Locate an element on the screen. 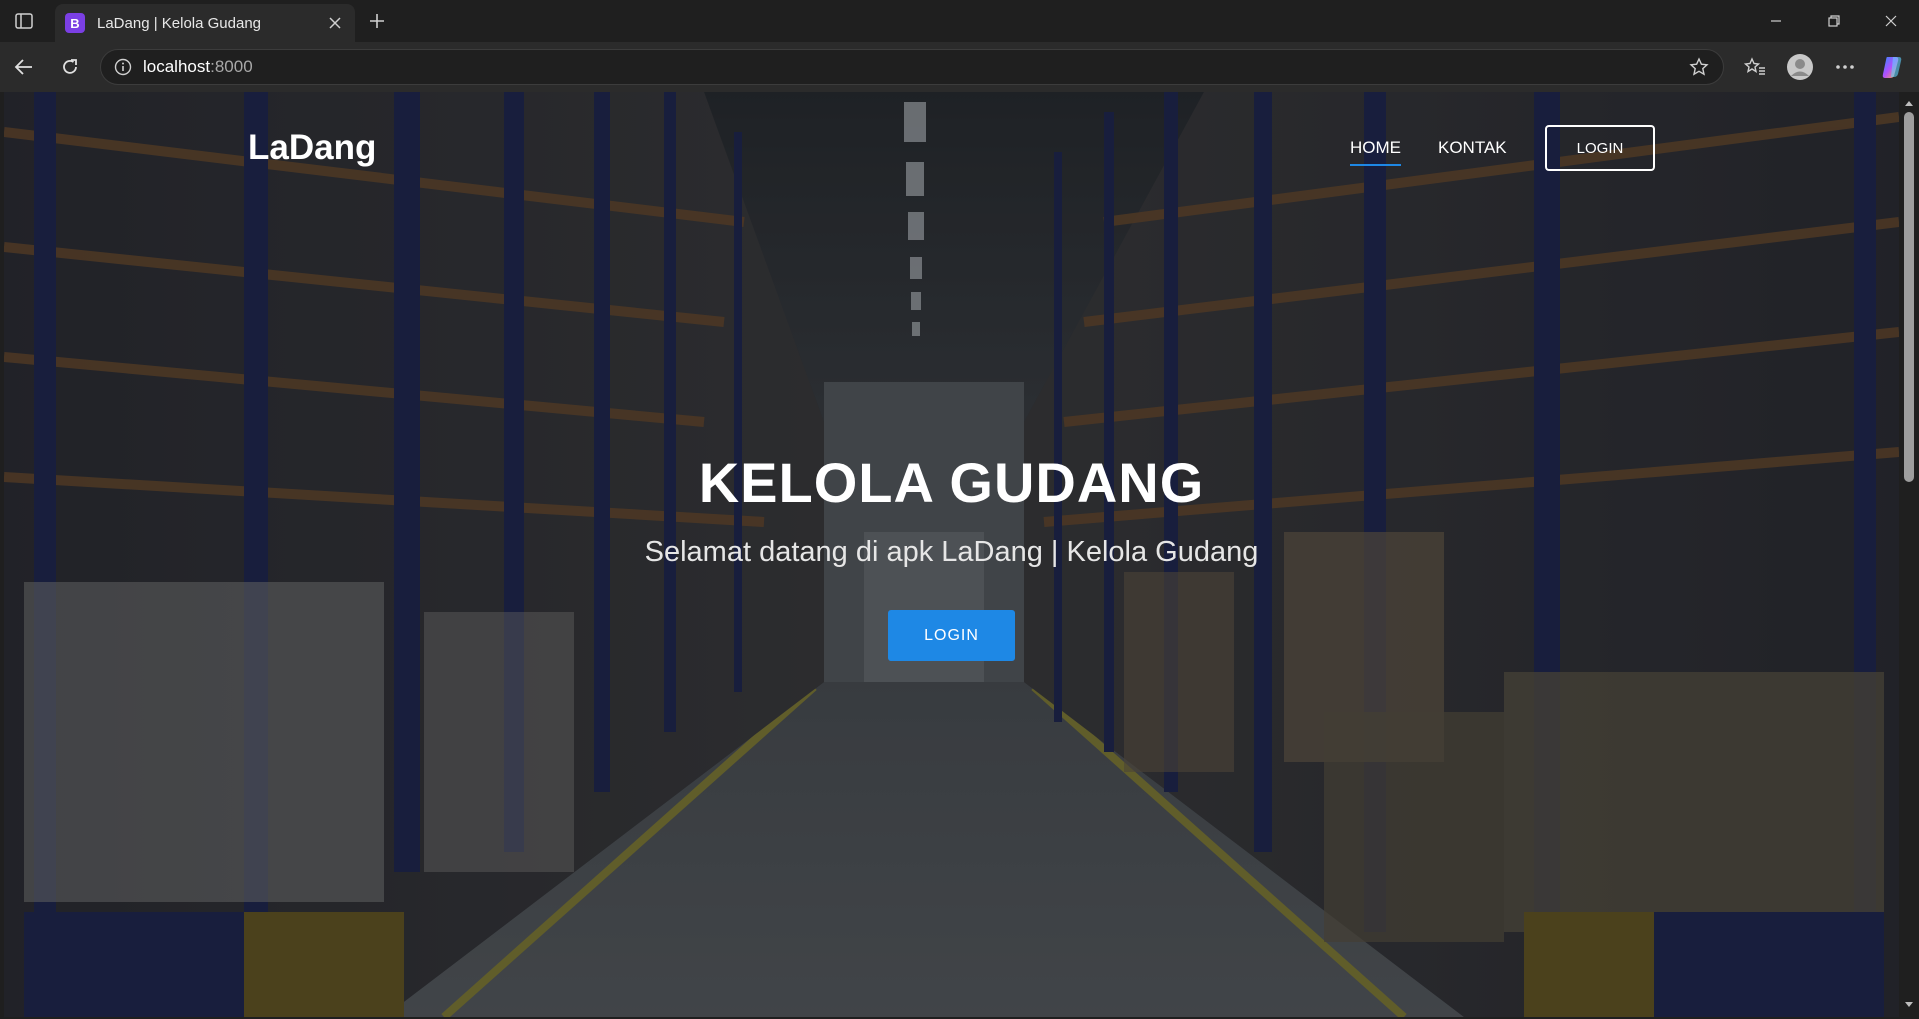 This screenshot has height=1019, width=1919. tab-title: LaDang | Kelola Gudang is located at coordinates (179, 23).